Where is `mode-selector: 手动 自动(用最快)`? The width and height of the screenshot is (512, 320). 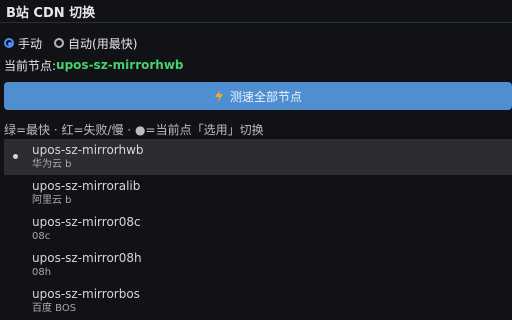 mode-selector: 手动 自动(用最快) is located at coordinates (256, 43).